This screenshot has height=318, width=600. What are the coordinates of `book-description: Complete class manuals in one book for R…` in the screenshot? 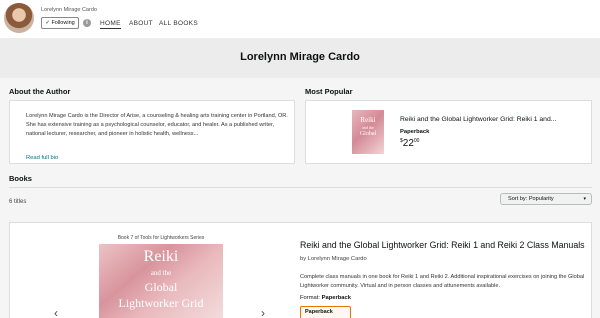 It's located at (442, 281).